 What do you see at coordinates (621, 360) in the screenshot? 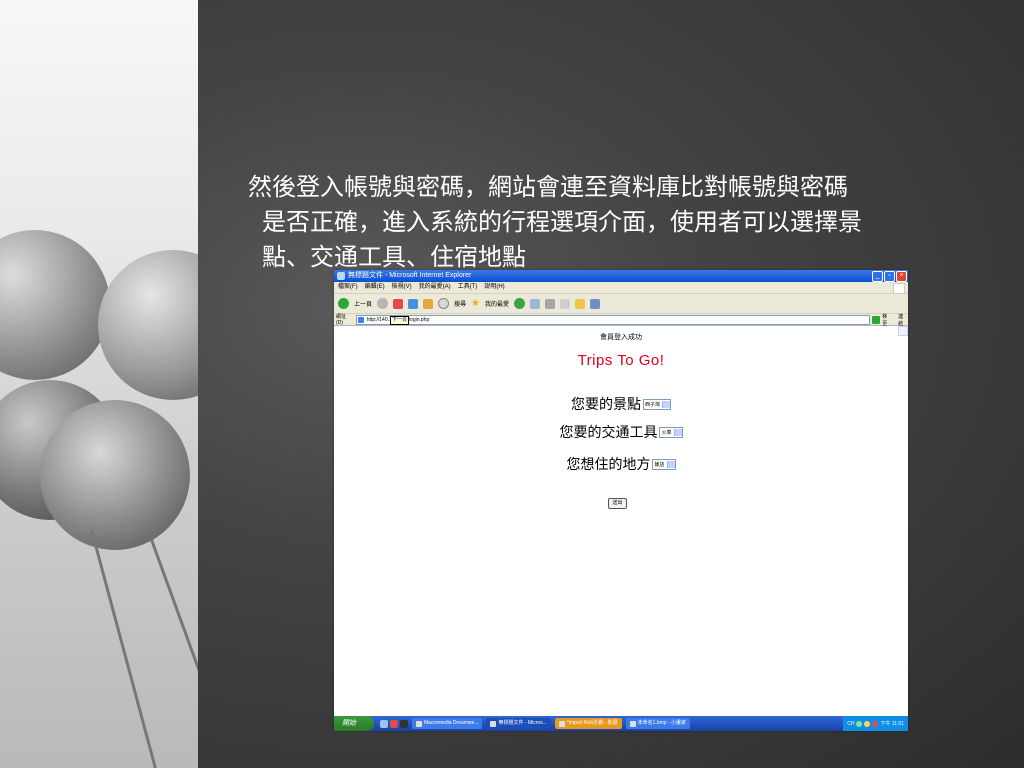
I see `page-title: Trips To Go!` at bounding box center [621, 360].